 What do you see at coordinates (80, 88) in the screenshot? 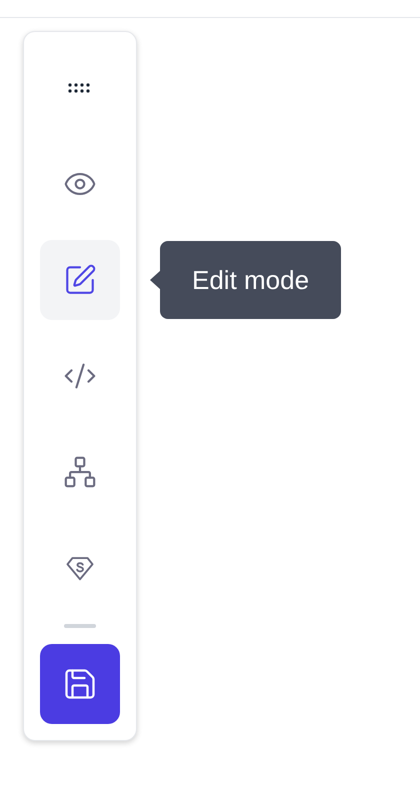
I see `drag-handle-icon` at bounding box center [80, 88].